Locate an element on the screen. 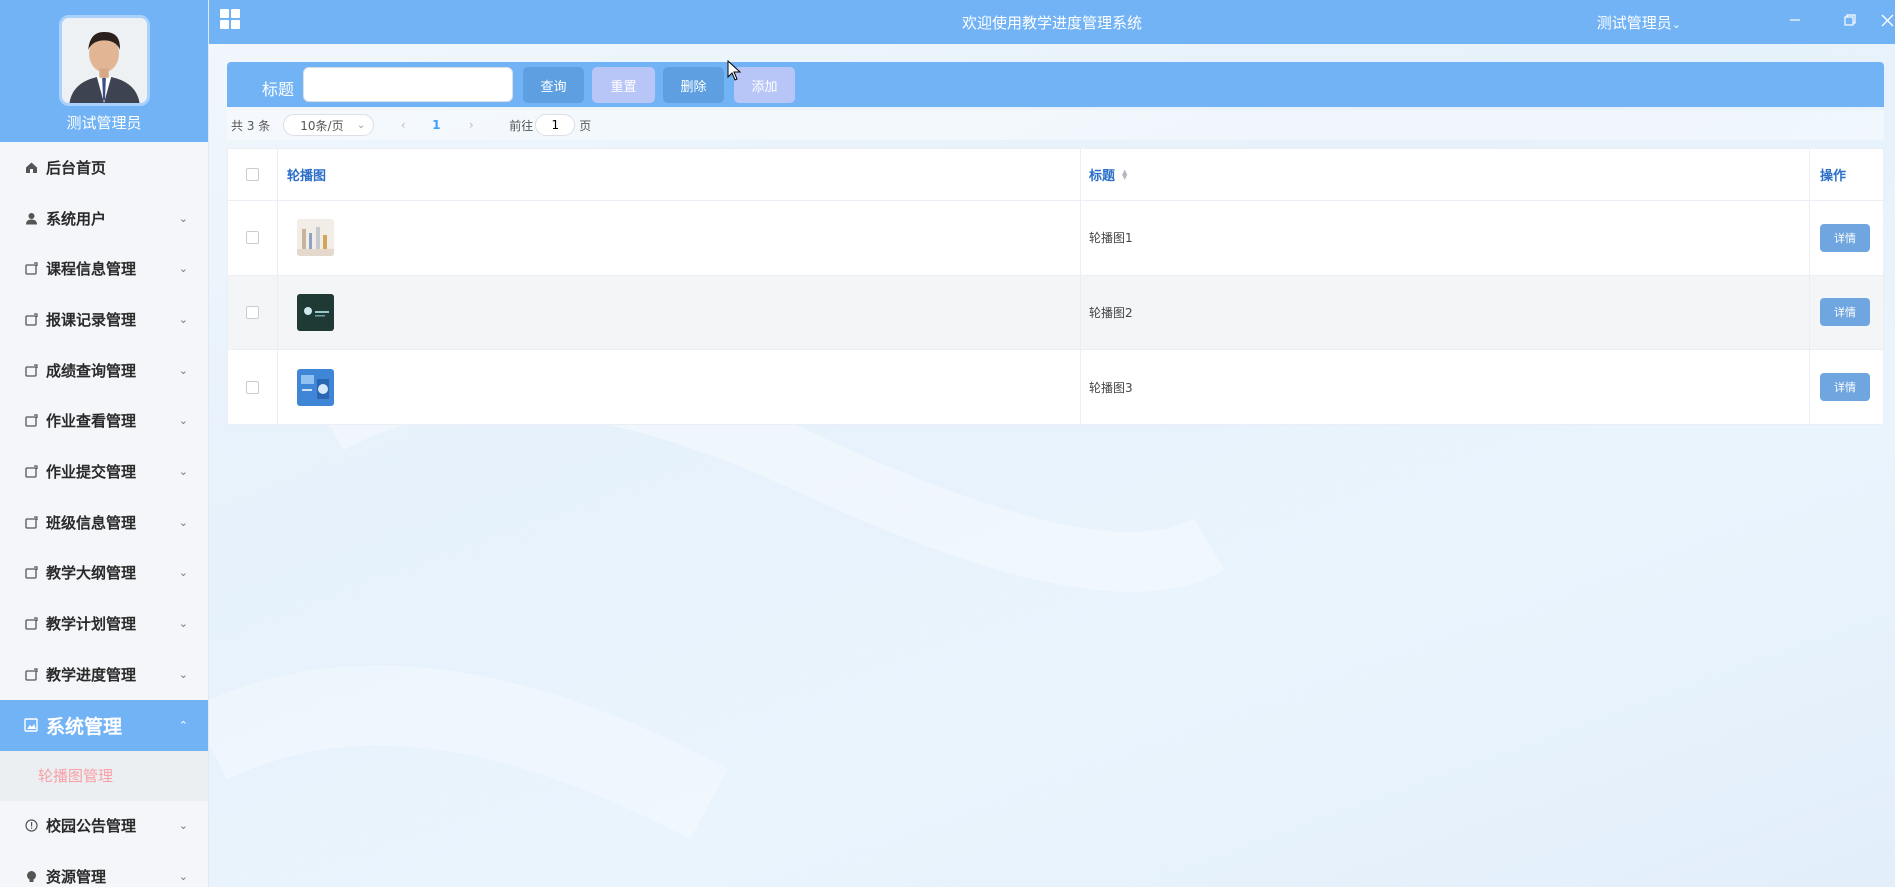 The image size is (1895, 887). sidebar-item-resources: 资源管理 ⌄ is located at coordinates (104, 869).